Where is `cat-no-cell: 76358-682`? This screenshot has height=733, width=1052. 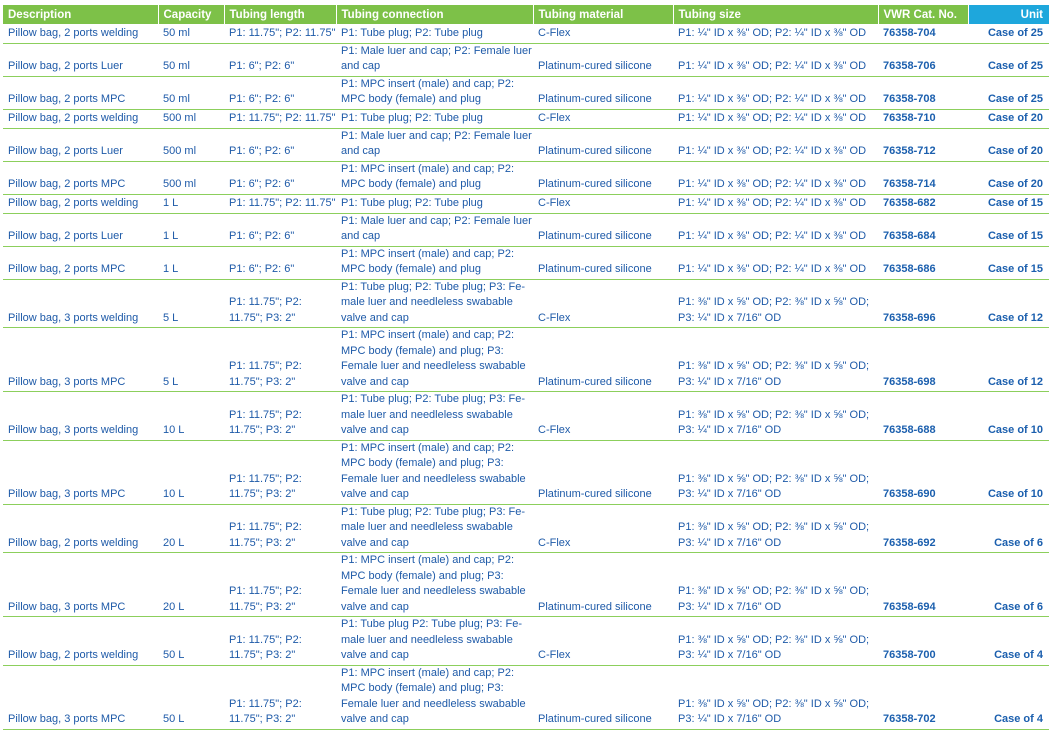 cat-no-cell: 76358-682 is located at coordinates (923, 204).